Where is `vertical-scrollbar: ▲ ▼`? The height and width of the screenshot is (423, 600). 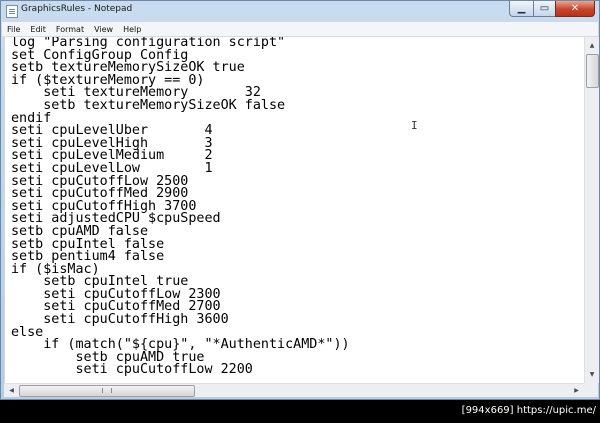 vertical-scrollbar: ▲ ▼ is located at coordinates (591, 210).